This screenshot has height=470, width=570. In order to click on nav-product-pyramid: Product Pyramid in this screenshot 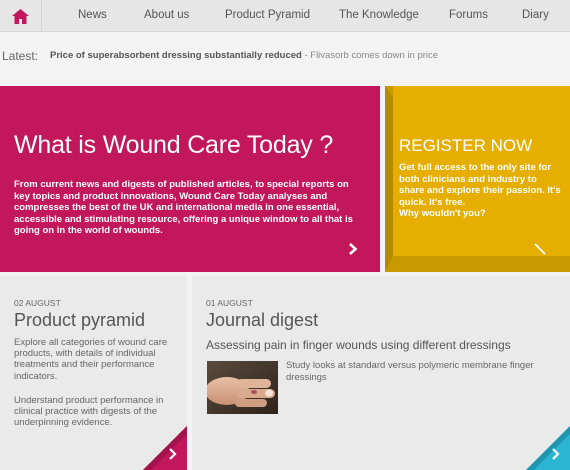, I will do `click(267, 16)`.